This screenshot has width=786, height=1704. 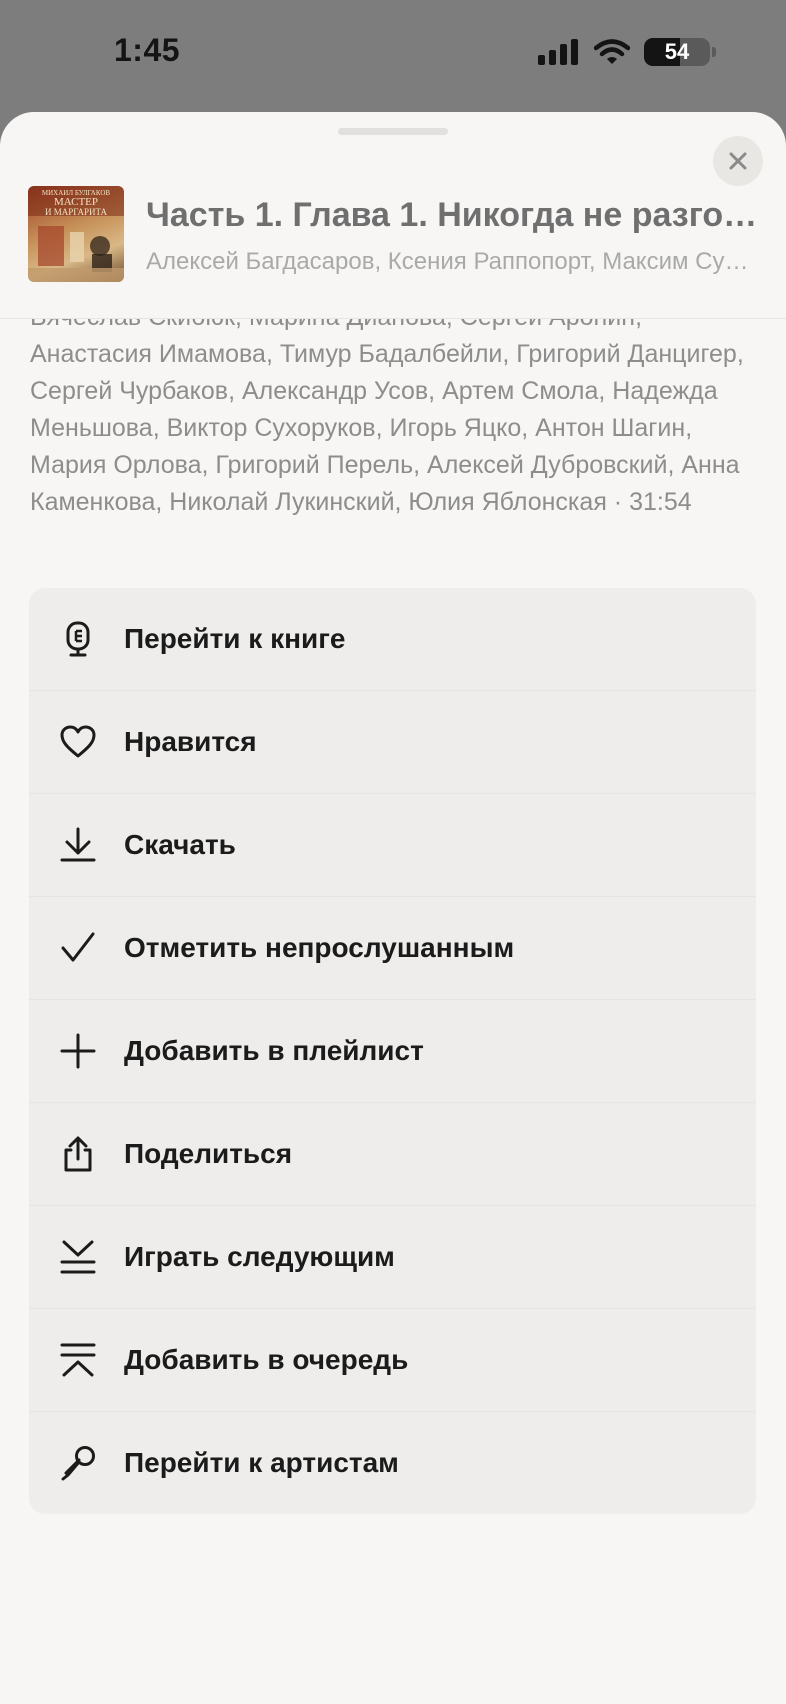 I want to click on book-icon, so click(x=78, y=639).